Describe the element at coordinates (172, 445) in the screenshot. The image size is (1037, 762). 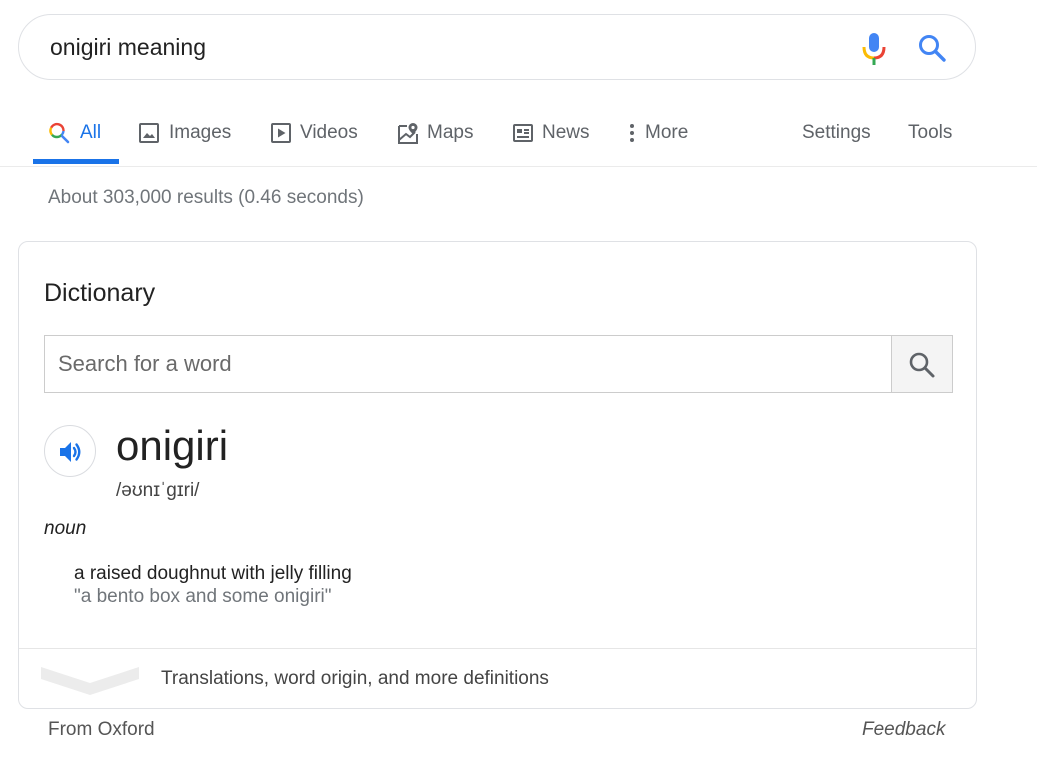
I see `headword: onigiri` at that location.